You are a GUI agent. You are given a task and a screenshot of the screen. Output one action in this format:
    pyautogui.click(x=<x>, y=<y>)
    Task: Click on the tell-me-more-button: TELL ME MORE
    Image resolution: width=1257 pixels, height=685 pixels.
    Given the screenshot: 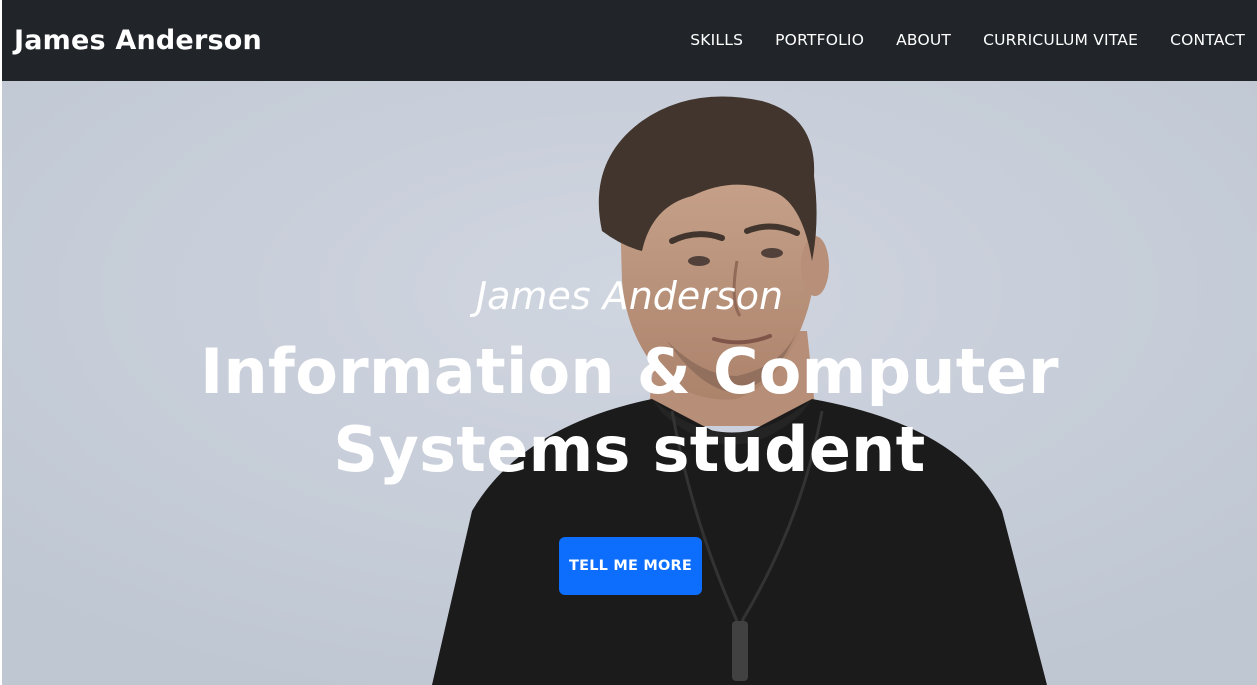 What is the action you would take?
    pyautogui.click(x=630, y=566)
    